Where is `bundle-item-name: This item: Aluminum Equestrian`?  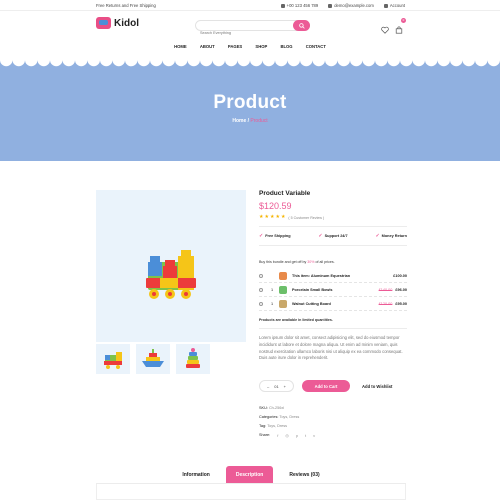 bundle-item-name: This item: Aluminum Equestrian is located at coordinates (341, 276).